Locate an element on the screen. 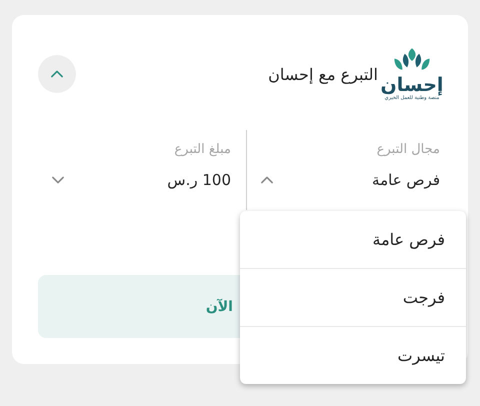  collapse-button is located at coordinates (57, 74).